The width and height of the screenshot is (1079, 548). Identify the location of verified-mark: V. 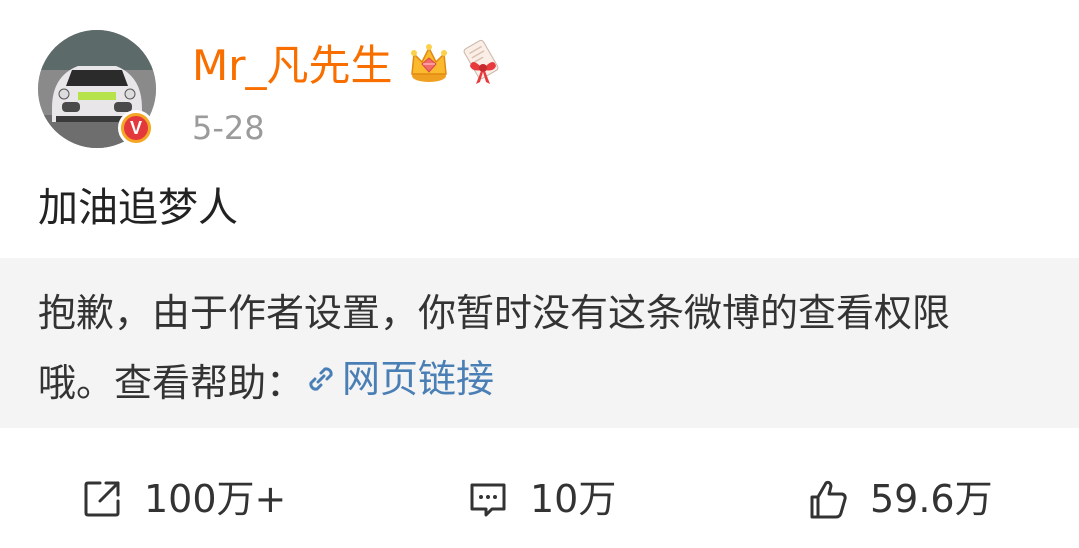
(136, 128).